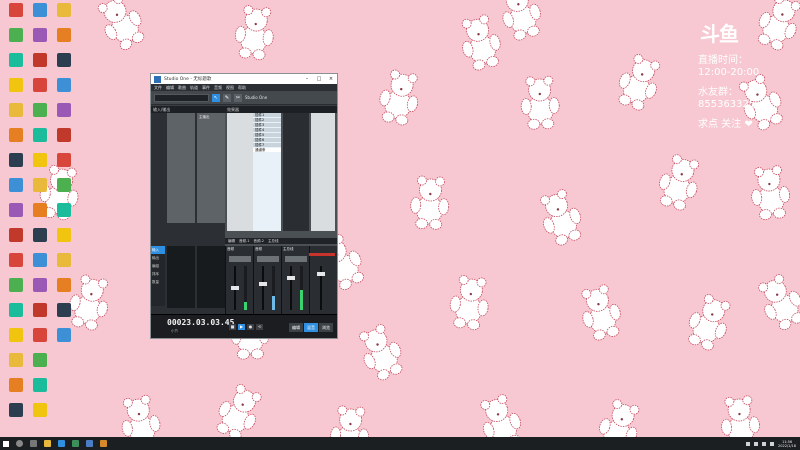  I want to click on channel-strip-1: 音频, so click(239, 280).